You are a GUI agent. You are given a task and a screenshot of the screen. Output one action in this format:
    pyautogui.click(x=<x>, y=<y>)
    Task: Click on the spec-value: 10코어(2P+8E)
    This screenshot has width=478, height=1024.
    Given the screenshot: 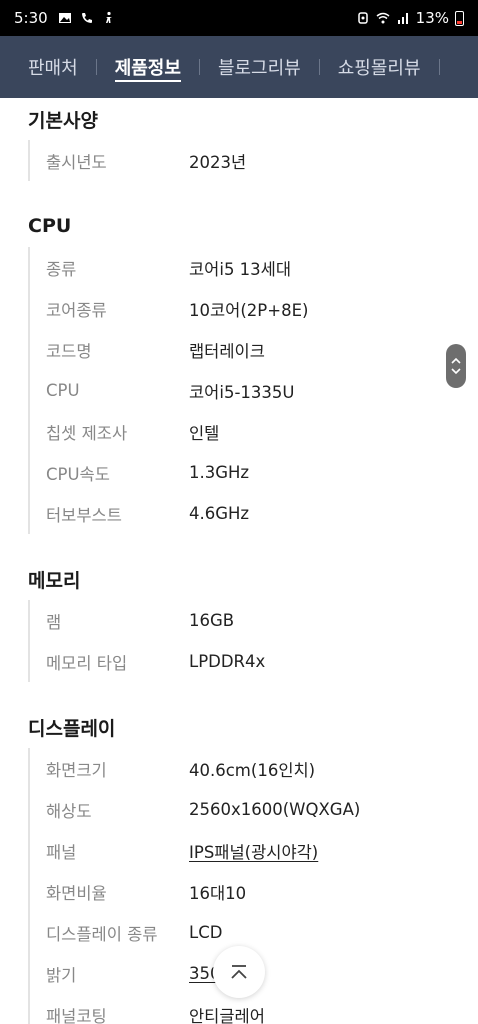 What is the action you would take?
    pyautogui.click(x=249, y=310)
    